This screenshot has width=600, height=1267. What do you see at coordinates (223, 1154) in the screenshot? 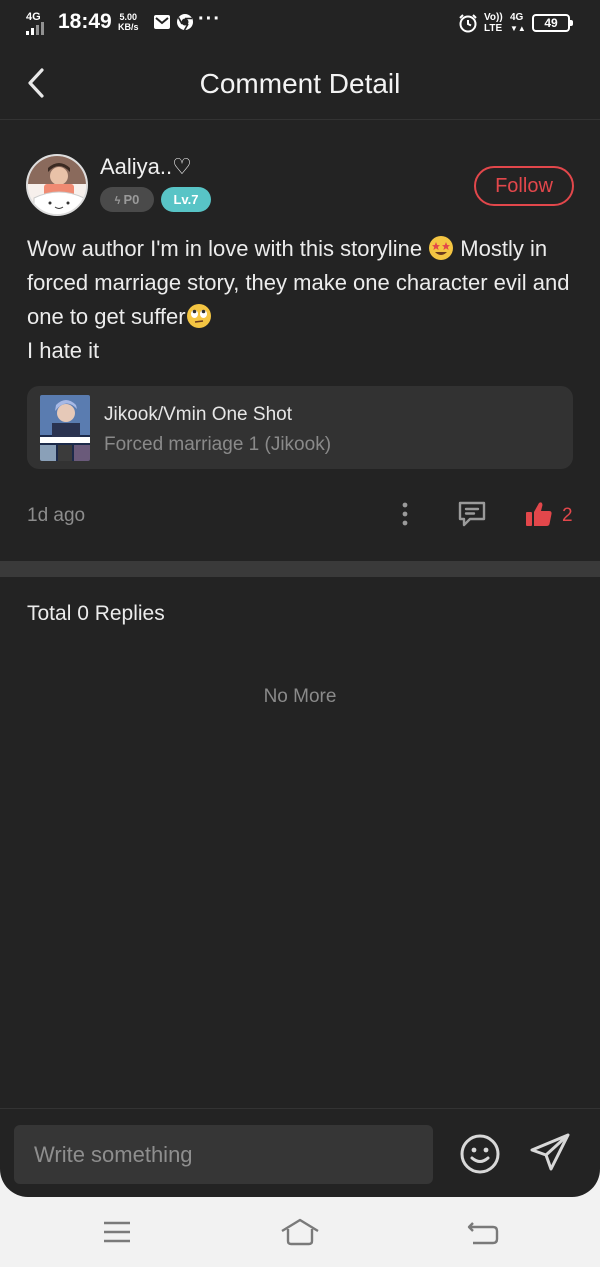
I see `reply-input` at bounding box center [223, 1154].